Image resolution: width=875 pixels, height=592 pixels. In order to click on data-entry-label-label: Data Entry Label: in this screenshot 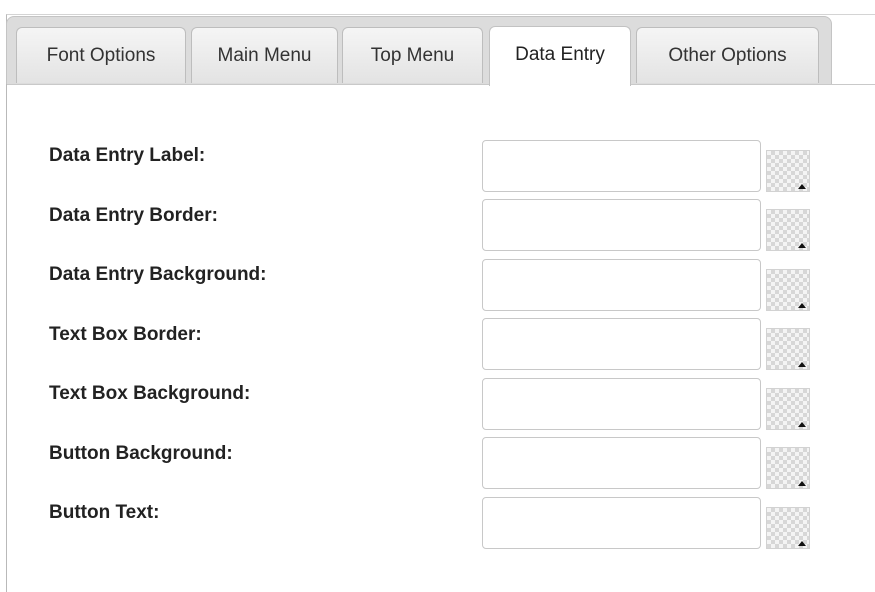, I will do `click(127, 155)`.